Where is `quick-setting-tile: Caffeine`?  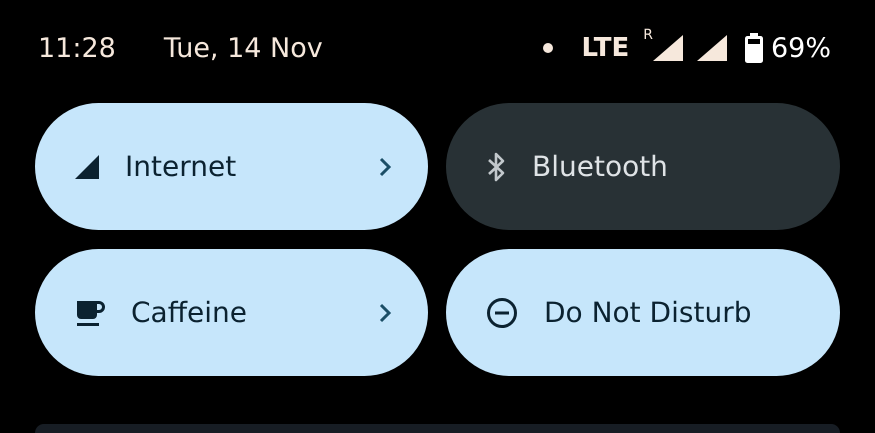 quick-setting-tile: Caffeine is located at coordinates (231, 312).